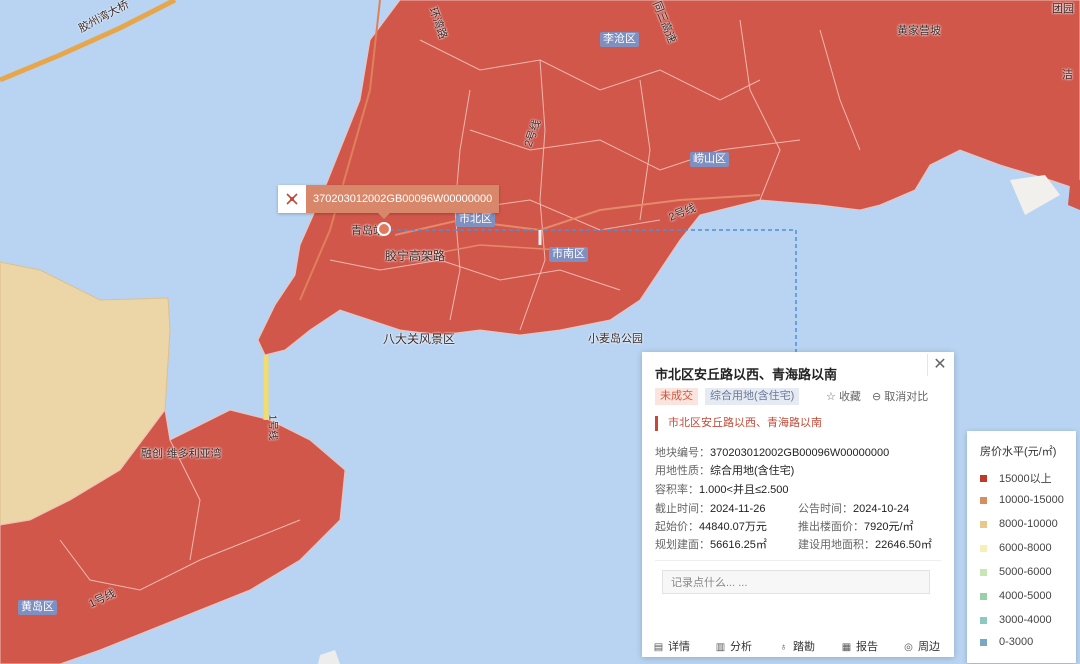 The height and width of the screenshot is (664, 1080). Describe the element at coordinates (181, 454) in the screenshot. I see `rongchuang-label: 融创·维多利亚湾` at that location.